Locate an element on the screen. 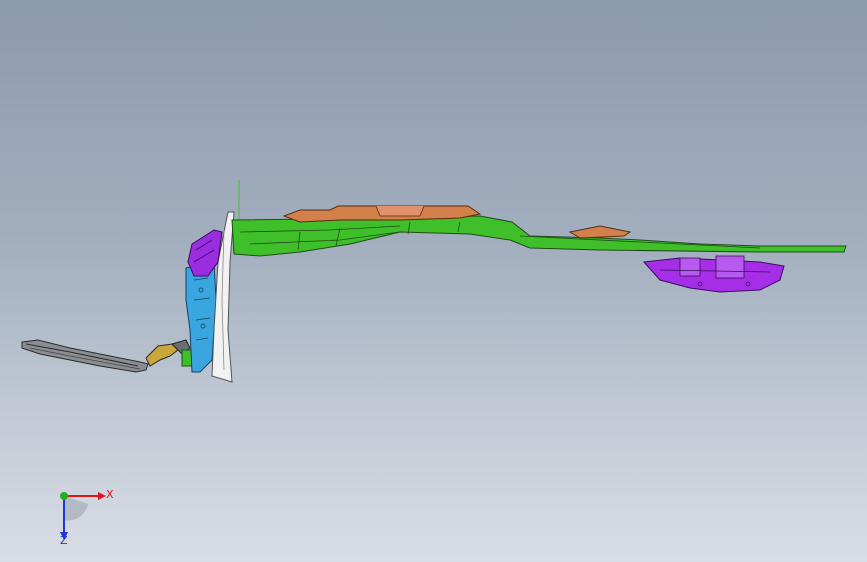 This screenshot has width=867, height=562. axis-triad: X Z is located at coordinates (87, 517).